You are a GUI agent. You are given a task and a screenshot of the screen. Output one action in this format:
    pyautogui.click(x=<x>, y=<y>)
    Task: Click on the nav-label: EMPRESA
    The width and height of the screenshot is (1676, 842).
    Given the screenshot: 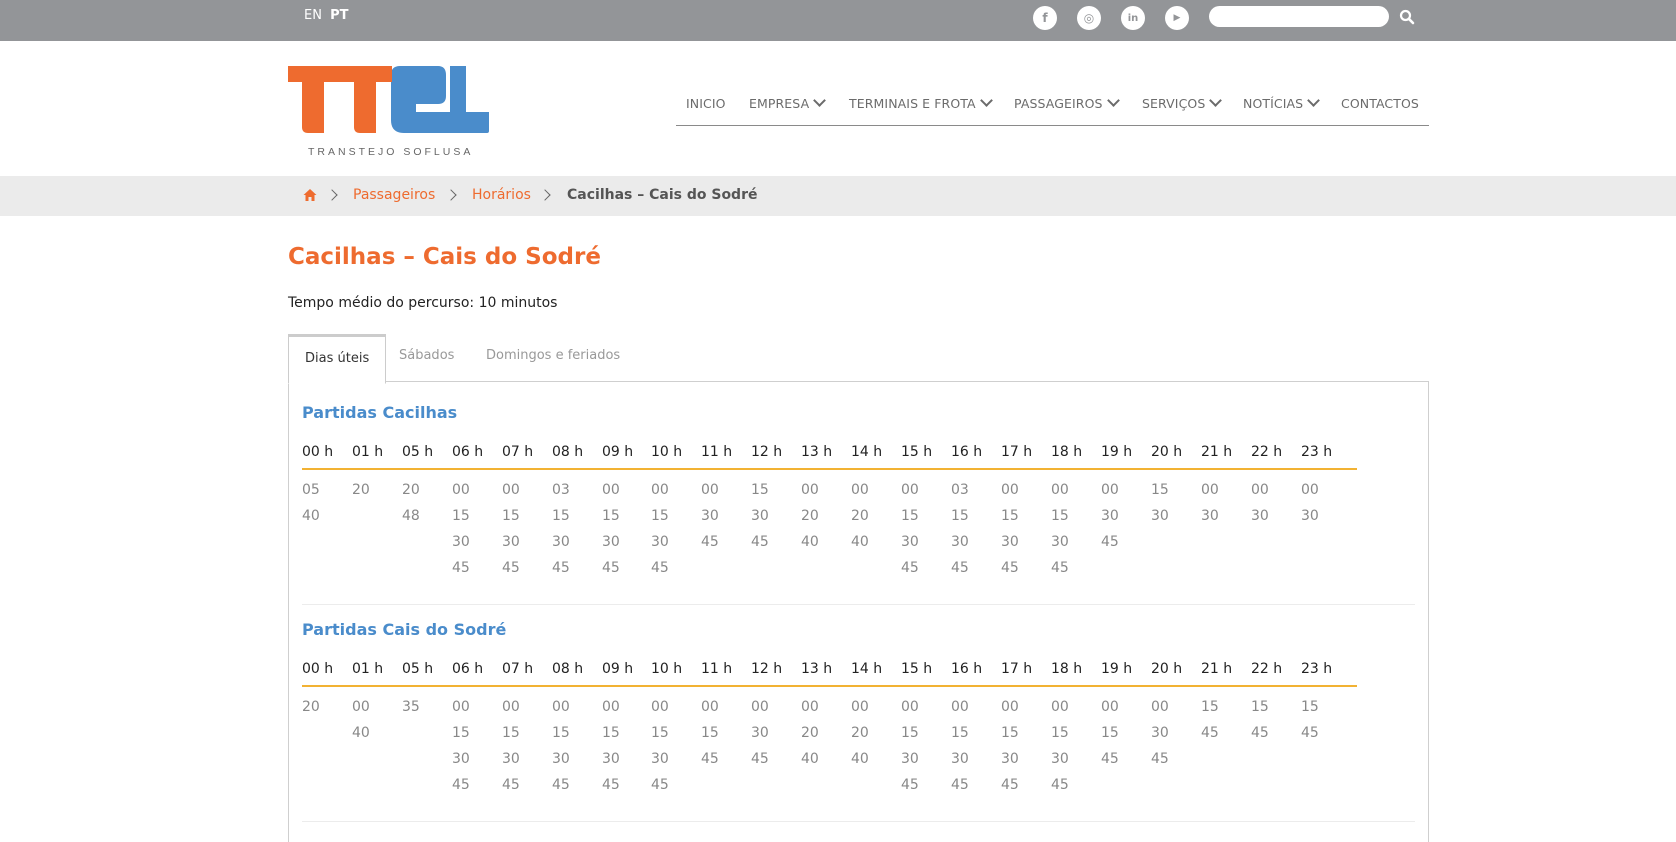 What is the action you would take?
    pyautogui.click(x=779, y=103)
    